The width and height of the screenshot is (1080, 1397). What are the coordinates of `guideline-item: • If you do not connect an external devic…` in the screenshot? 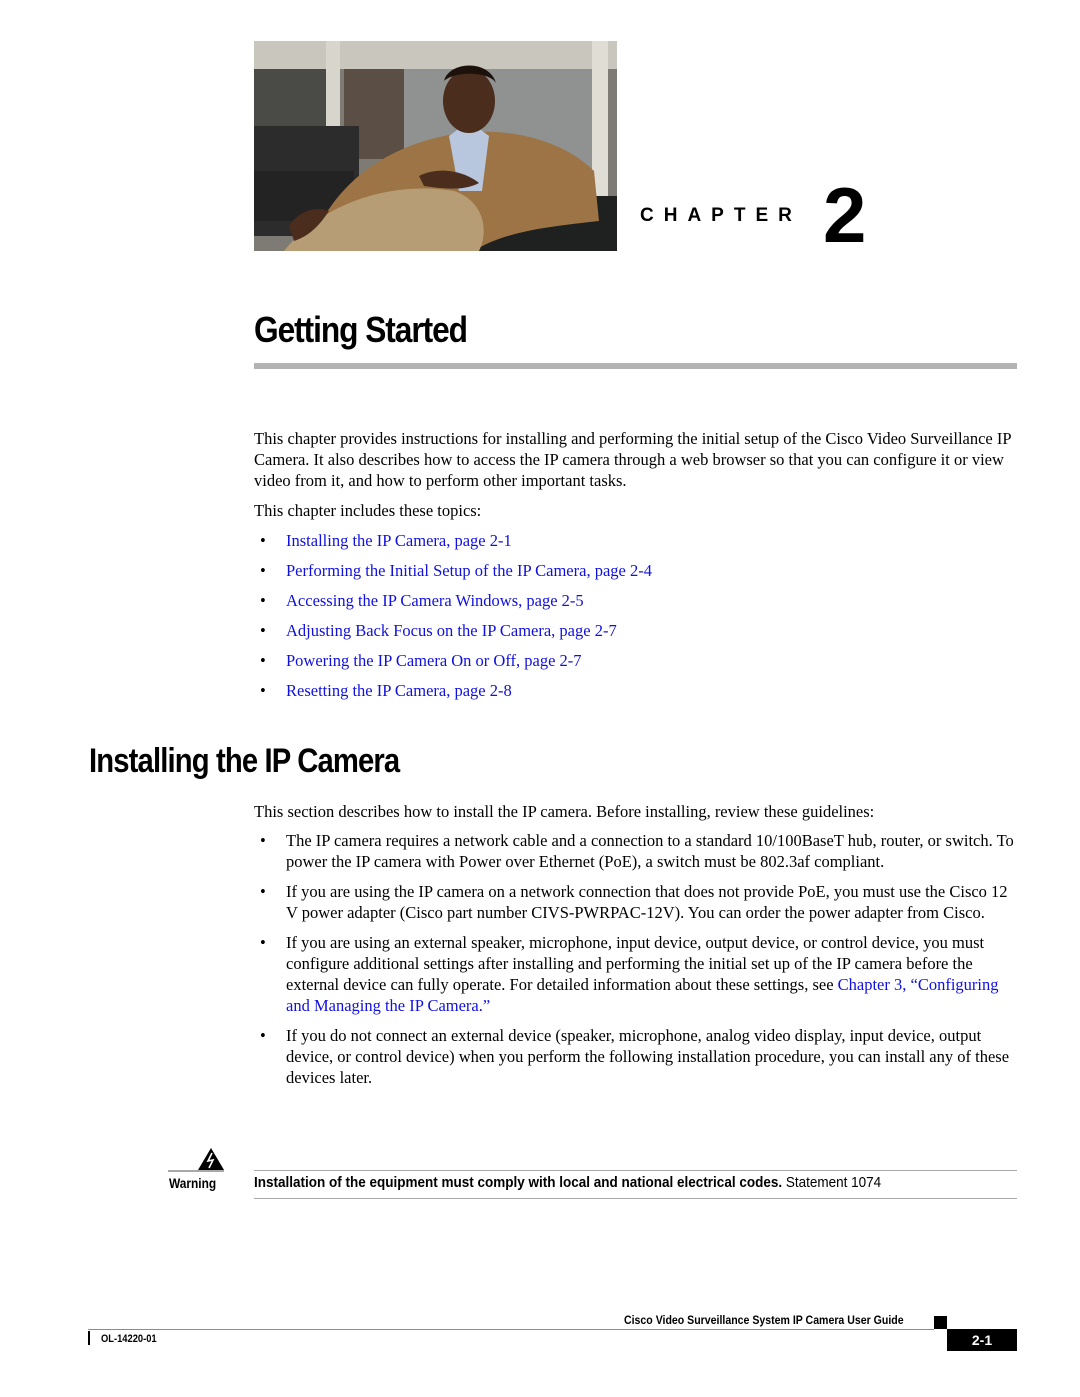 It's located at (636, 1056).